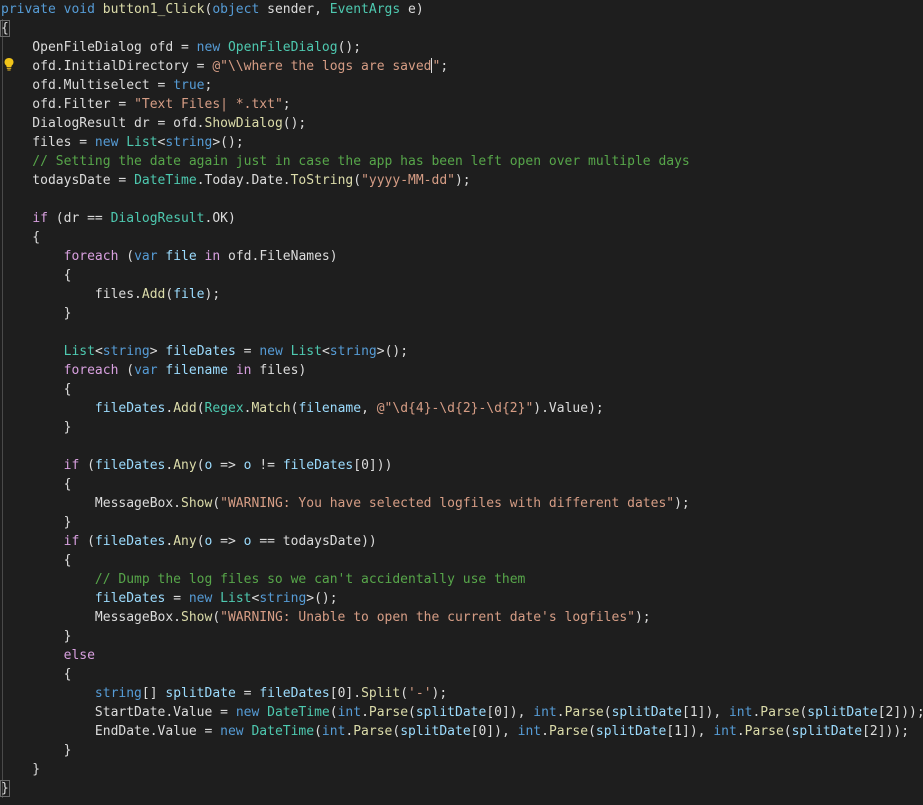 This screenshot has width=923, height=805. Describe the element at coordinates (461, 142) in the screenshot. I see `code-line: files = new List<string>();` at that location.